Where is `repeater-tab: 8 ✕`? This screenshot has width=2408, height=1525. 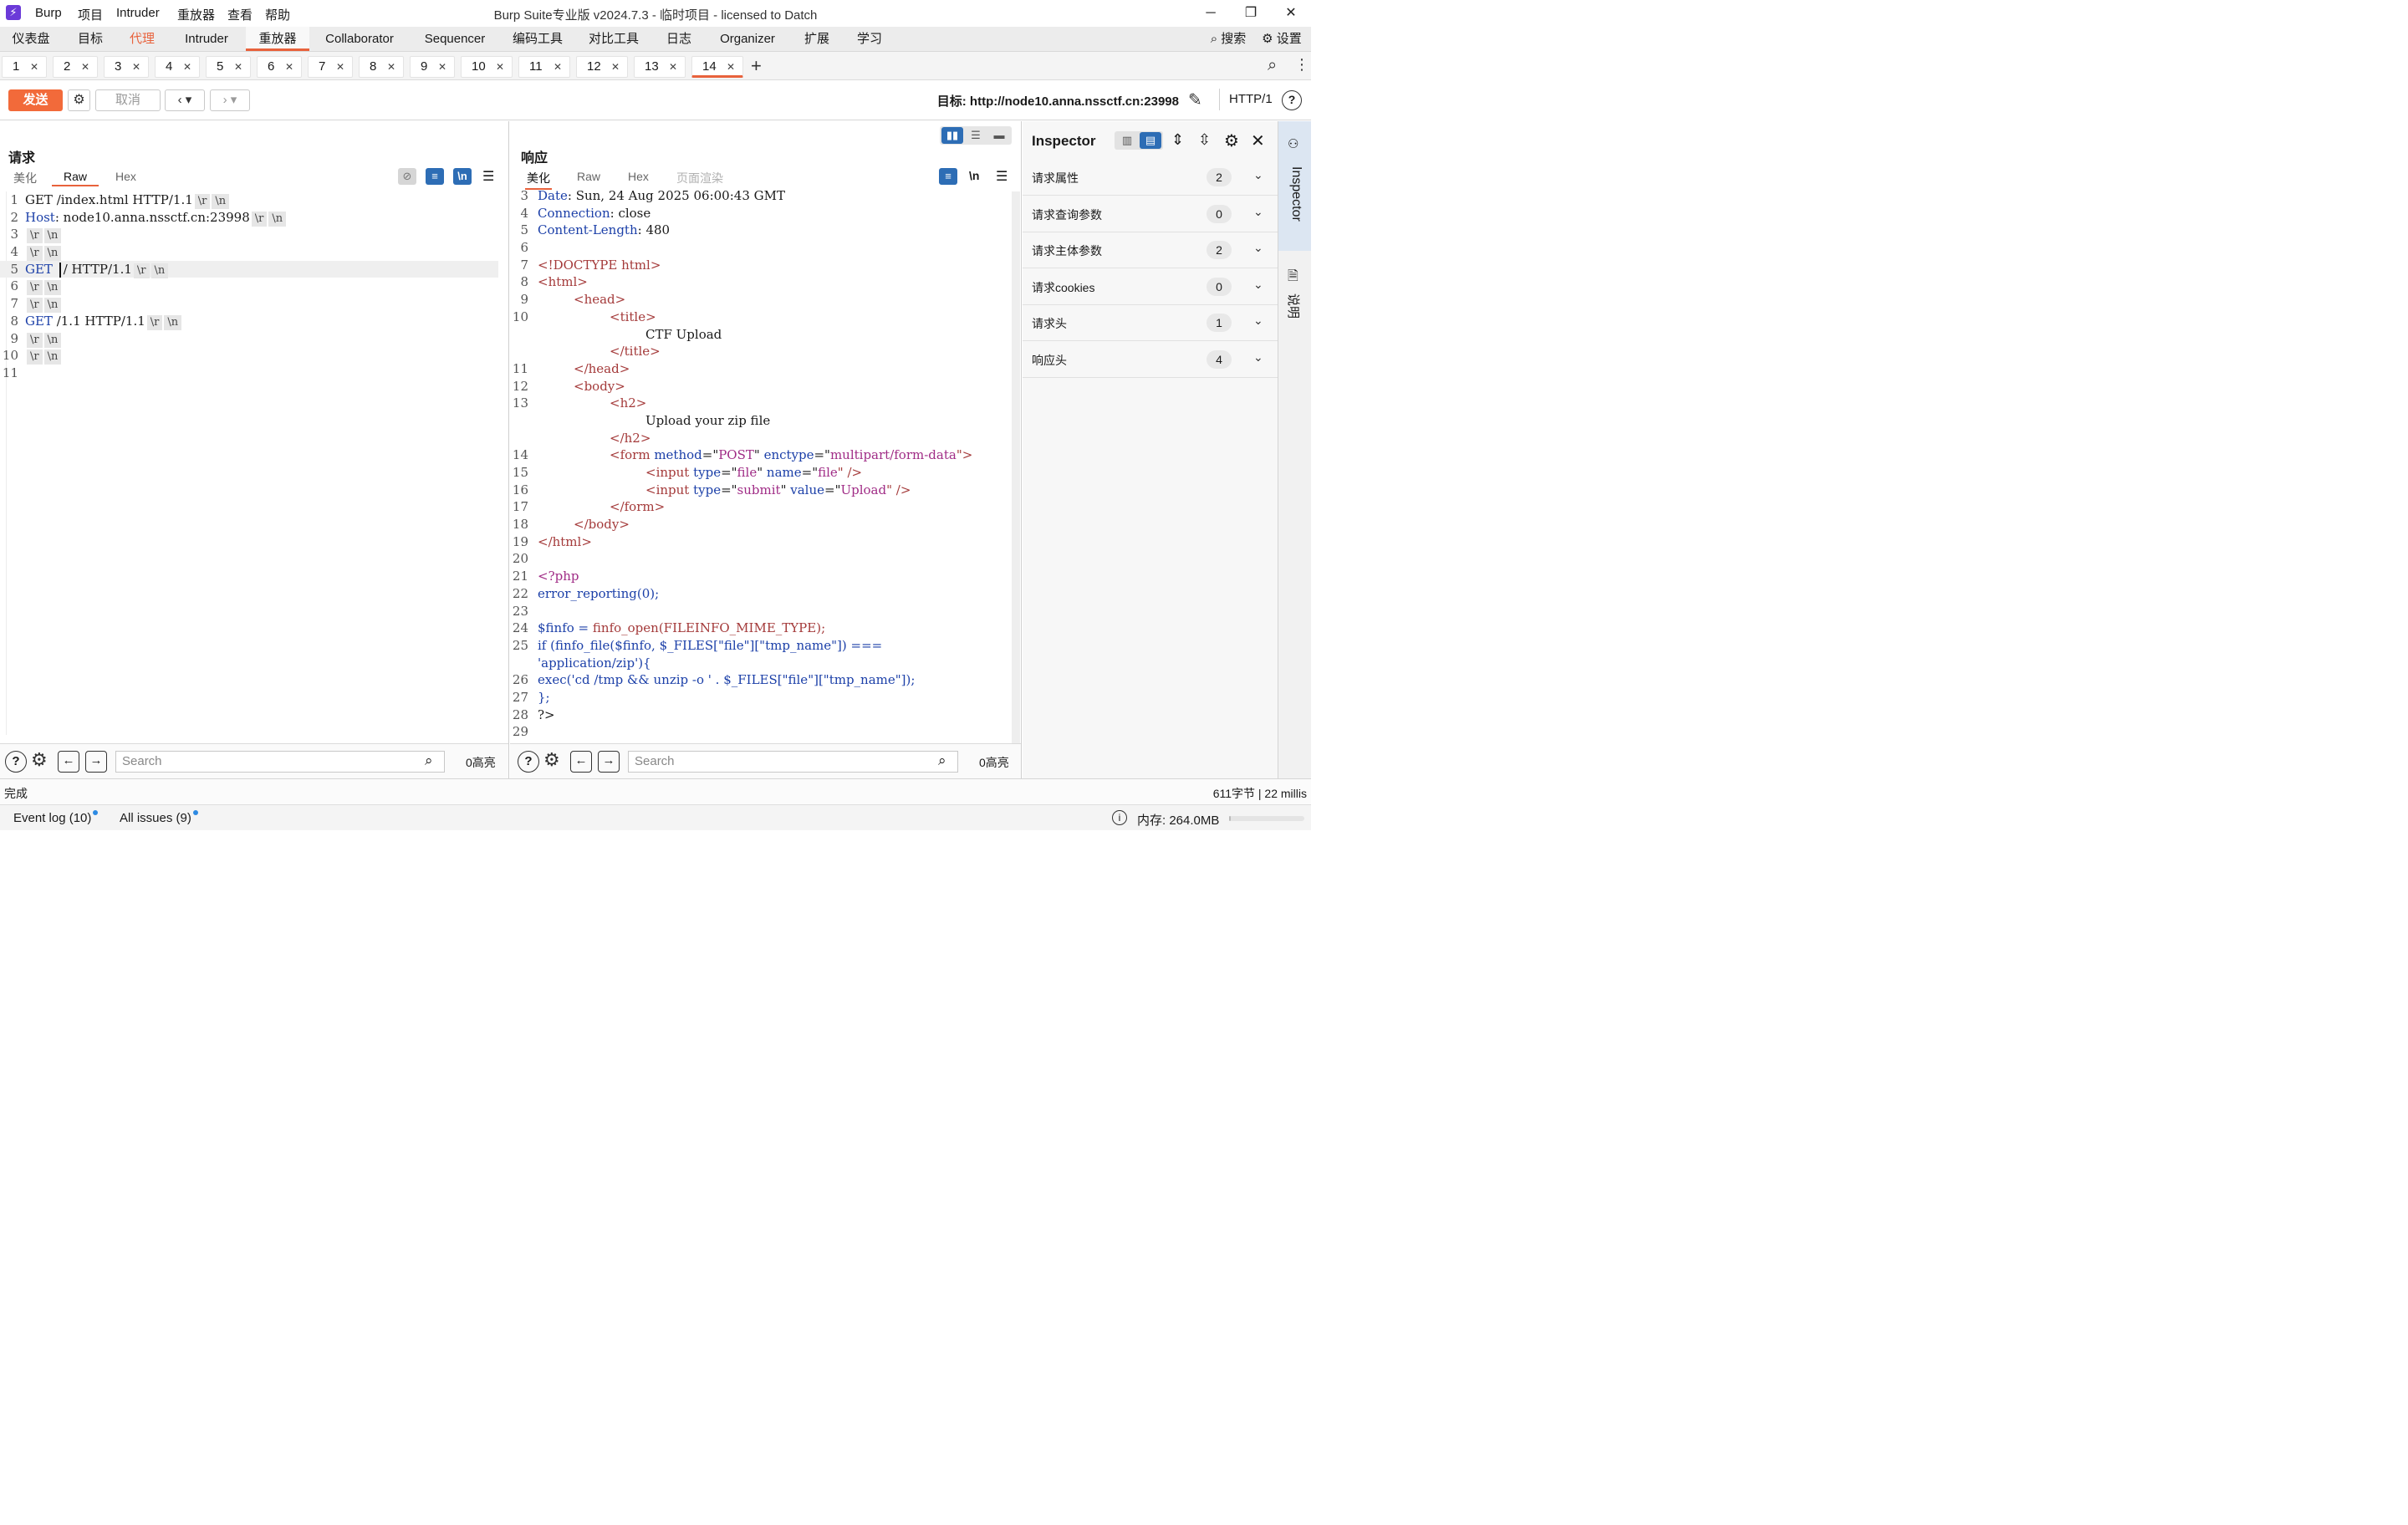 repeater-tab: 8 ✕ is located at coordinates (382, 67).